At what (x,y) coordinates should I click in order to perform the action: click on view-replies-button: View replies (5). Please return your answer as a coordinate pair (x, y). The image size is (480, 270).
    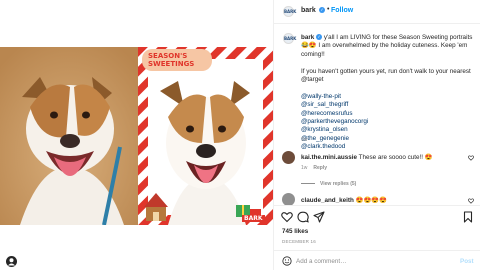
    Looking at the image, I should click on (328, 184).